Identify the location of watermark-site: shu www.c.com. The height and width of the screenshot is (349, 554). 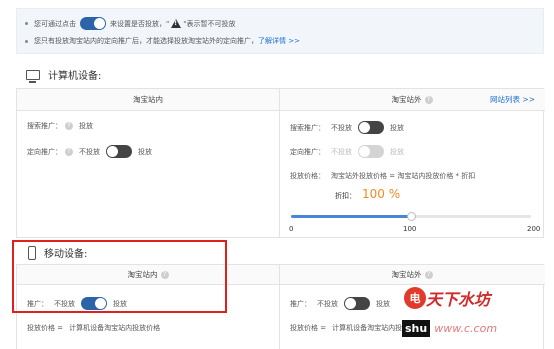
(449, 328).